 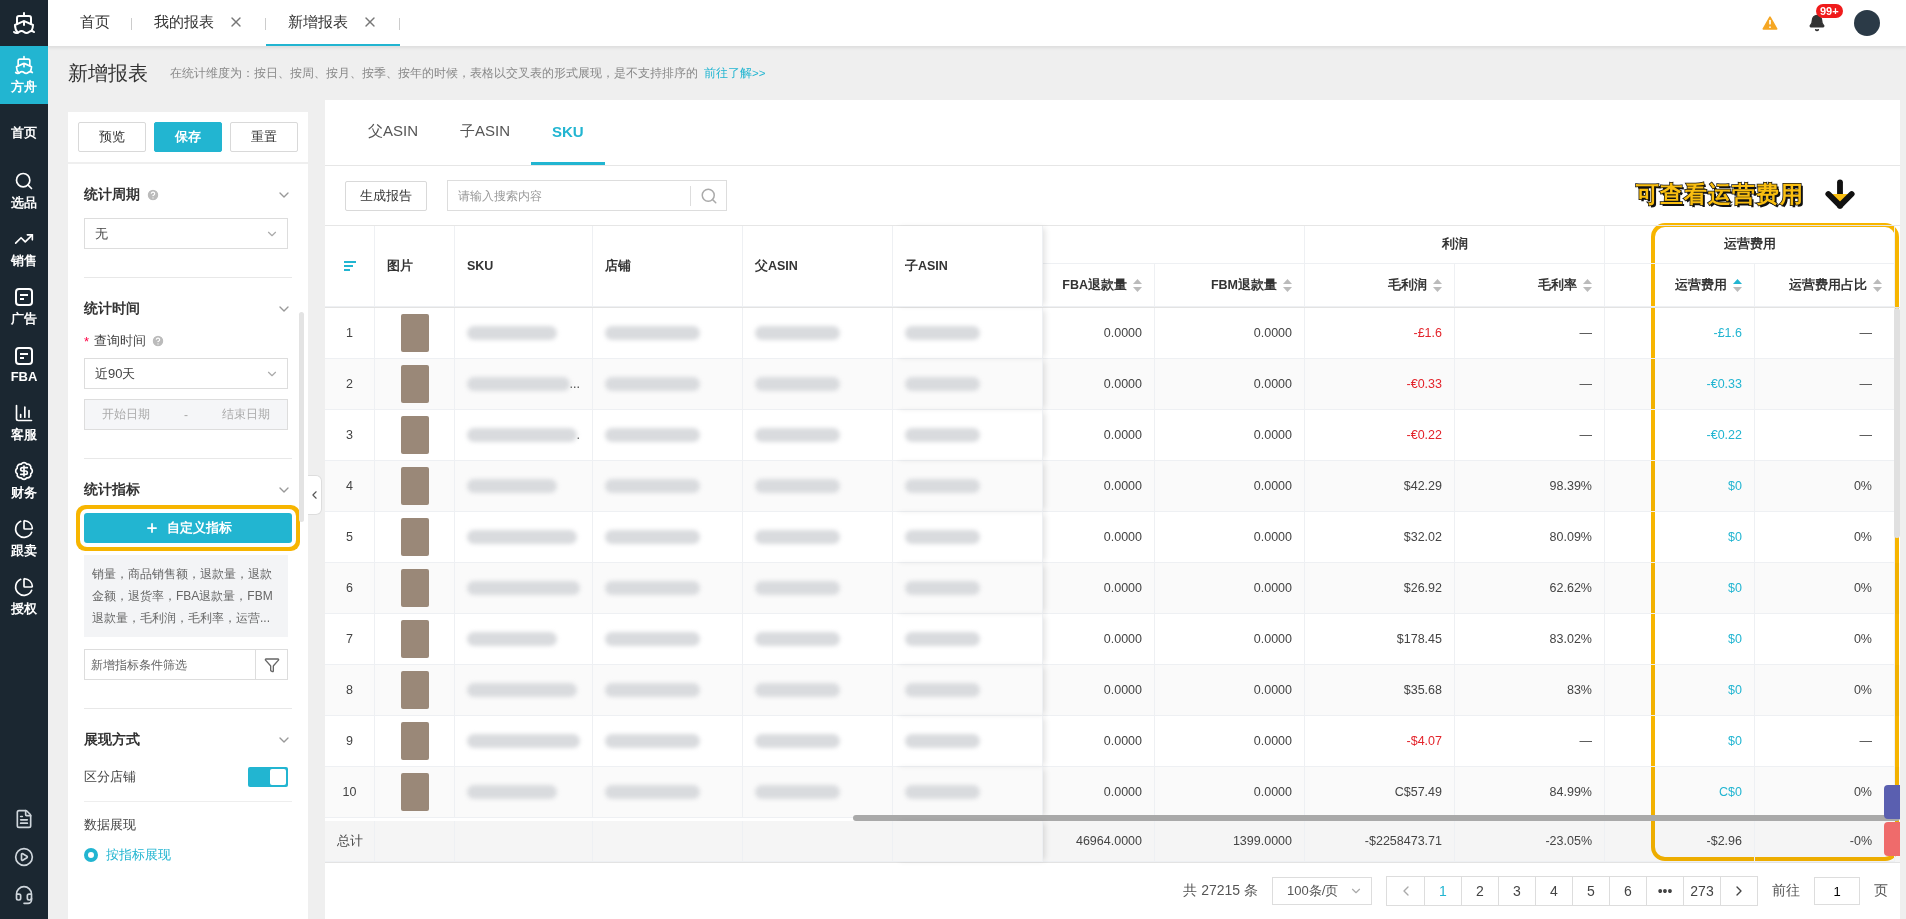 What do you see at coordinates (264, 137) in the screenshot?
I see `action-button: 重置` at bounding box center [264, 137].